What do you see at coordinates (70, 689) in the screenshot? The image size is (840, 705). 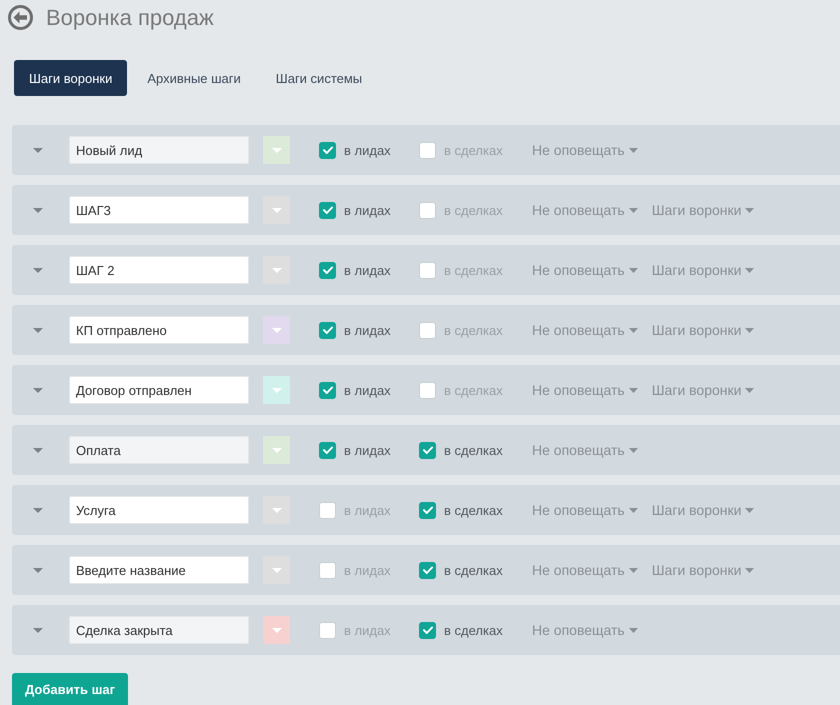 I see `add-step-button: Добавить шаг` at bounding box center [70, 689].